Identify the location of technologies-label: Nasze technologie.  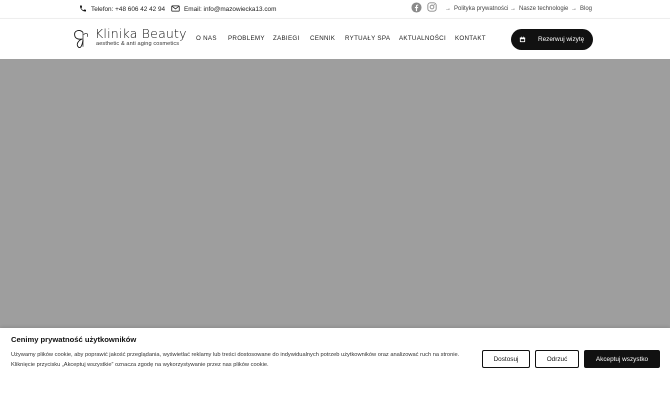
(544, 9).